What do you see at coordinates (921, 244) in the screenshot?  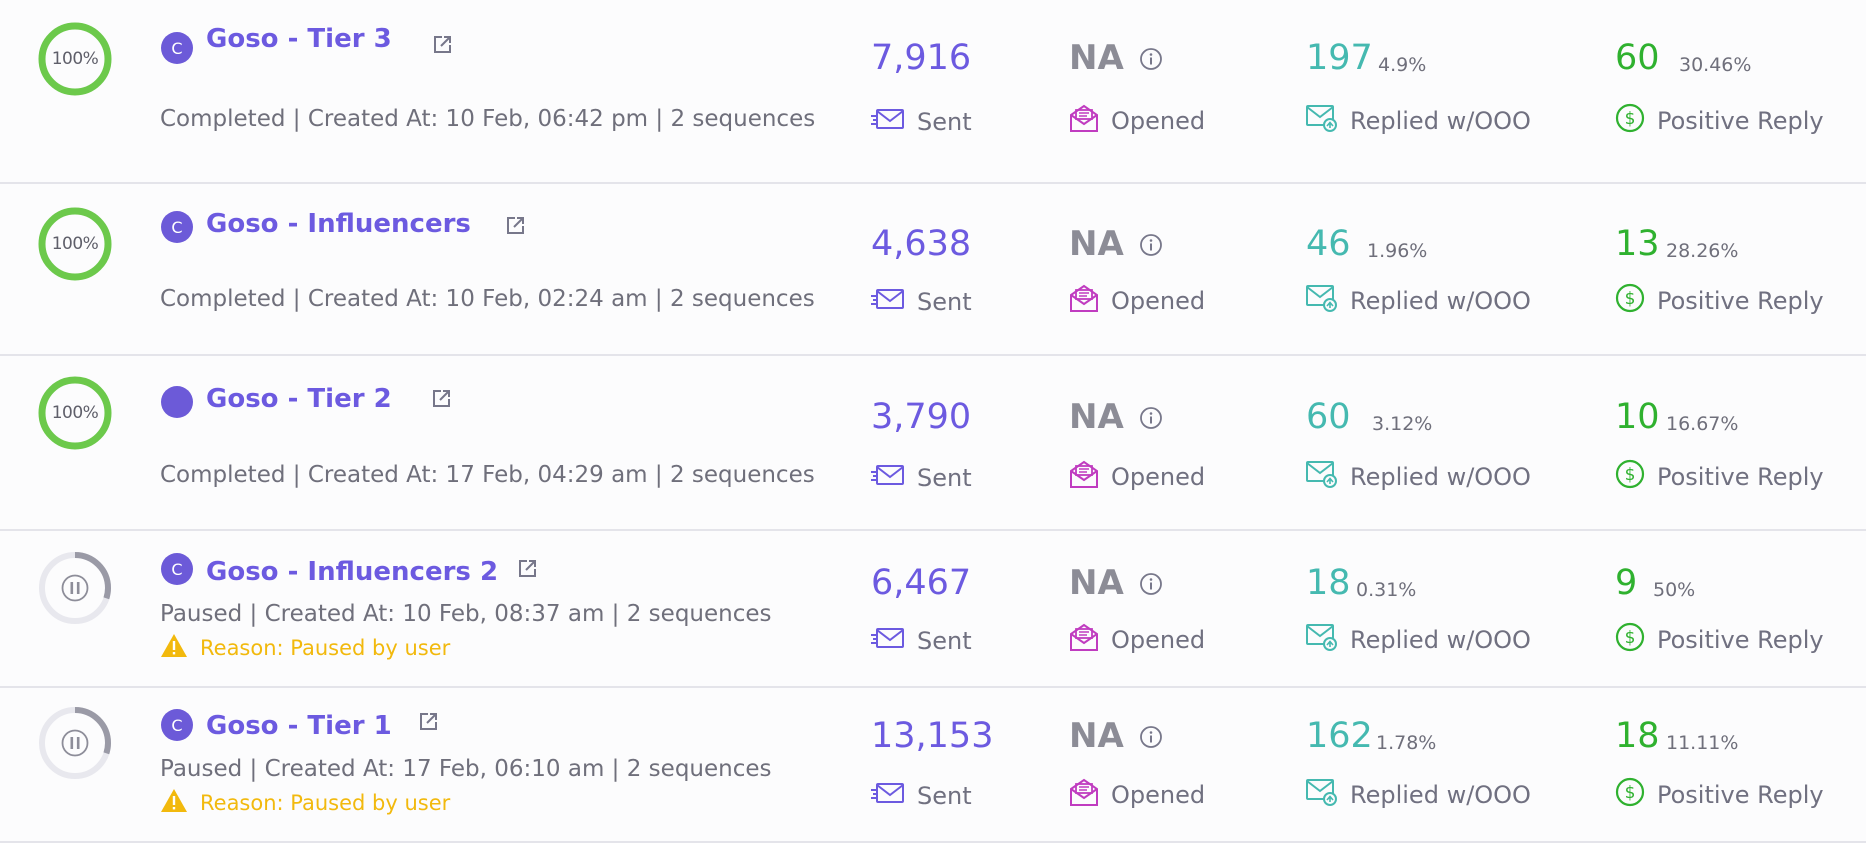 I see `sent-count: 4,638` at bounding box center [921, 244].